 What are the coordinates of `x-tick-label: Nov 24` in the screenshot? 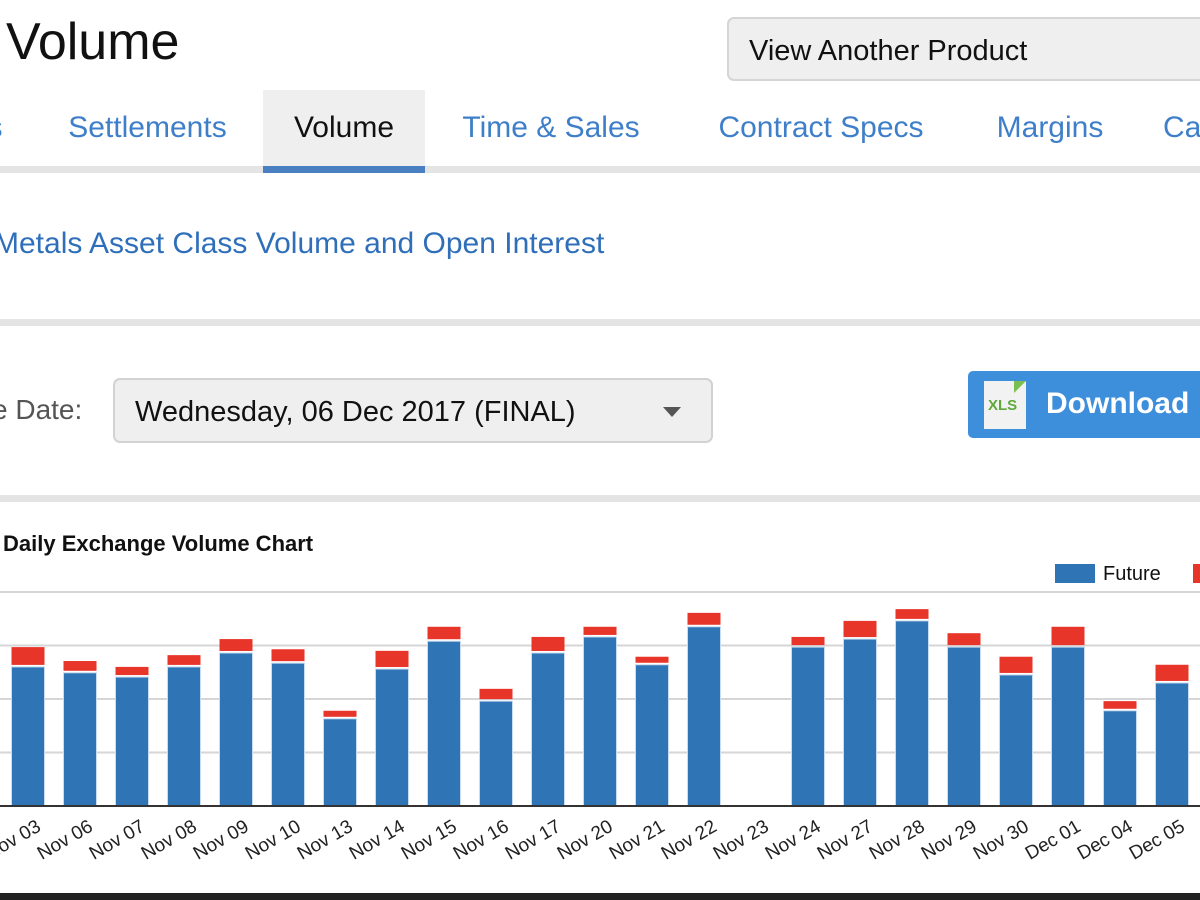 It's located at (793, 840).